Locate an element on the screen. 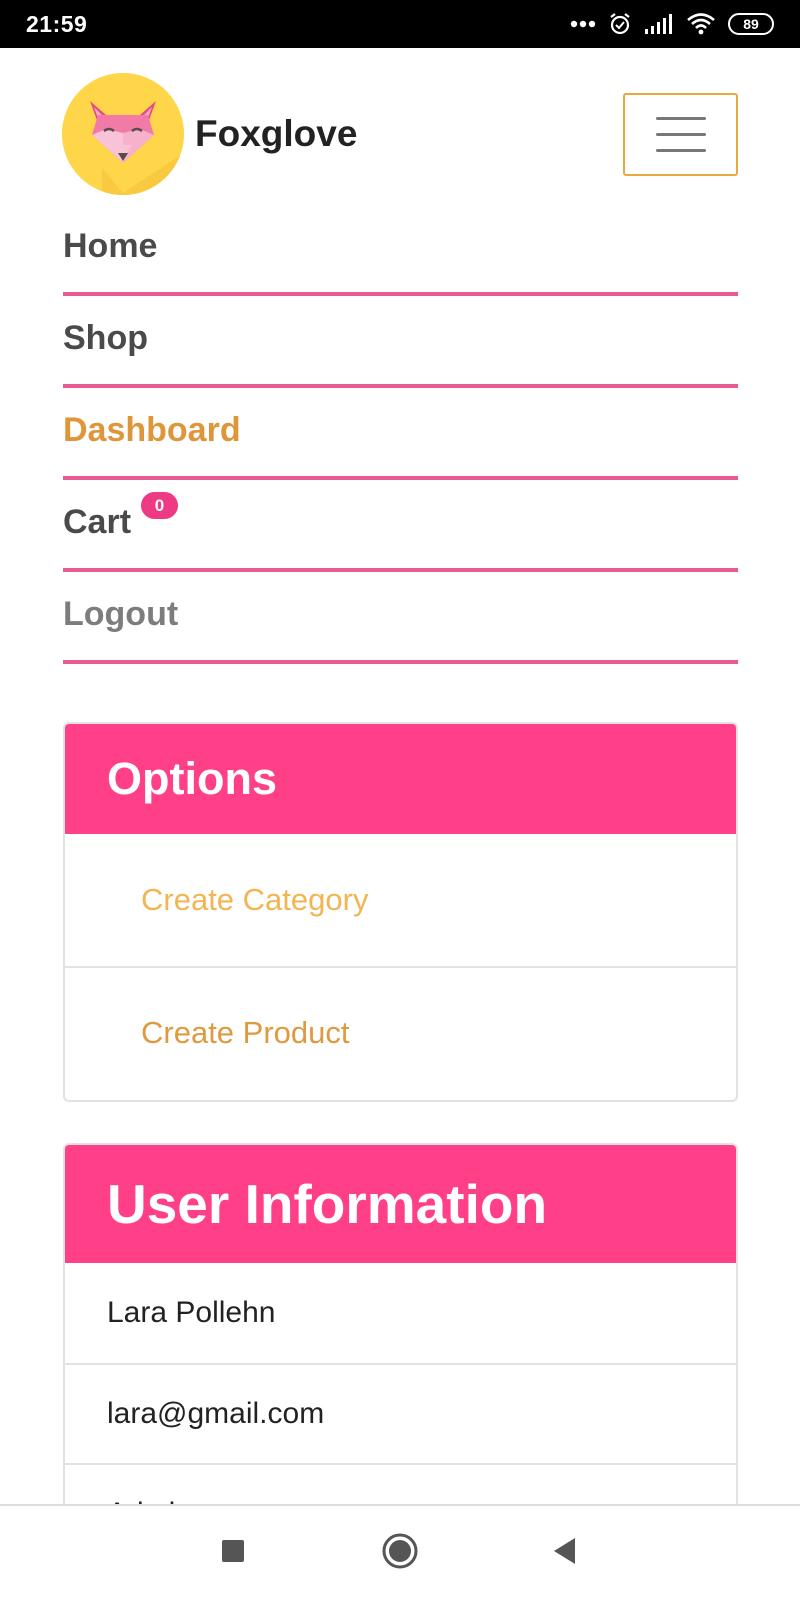 The height and width of the screenshot is (1600, 800). nav-item-cart: Cart 0 is located at coordinates (400, 526).